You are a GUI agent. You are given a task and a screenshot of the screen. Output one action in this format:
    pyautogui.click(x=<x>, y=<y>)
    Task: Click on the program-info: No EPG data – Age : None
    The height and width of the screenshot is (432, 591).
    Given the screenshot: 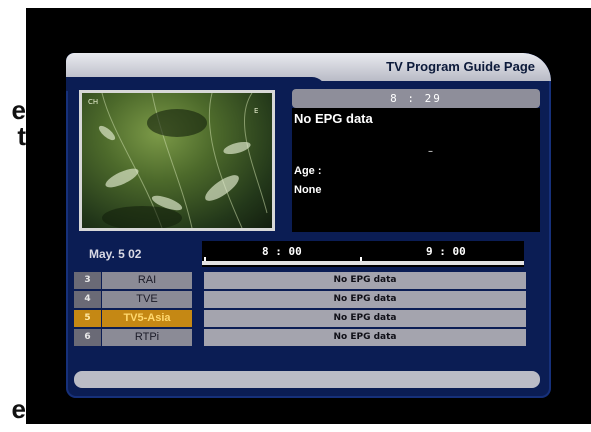 What is the action you would take?
    pyautogui.click(x=416, y=170)
    